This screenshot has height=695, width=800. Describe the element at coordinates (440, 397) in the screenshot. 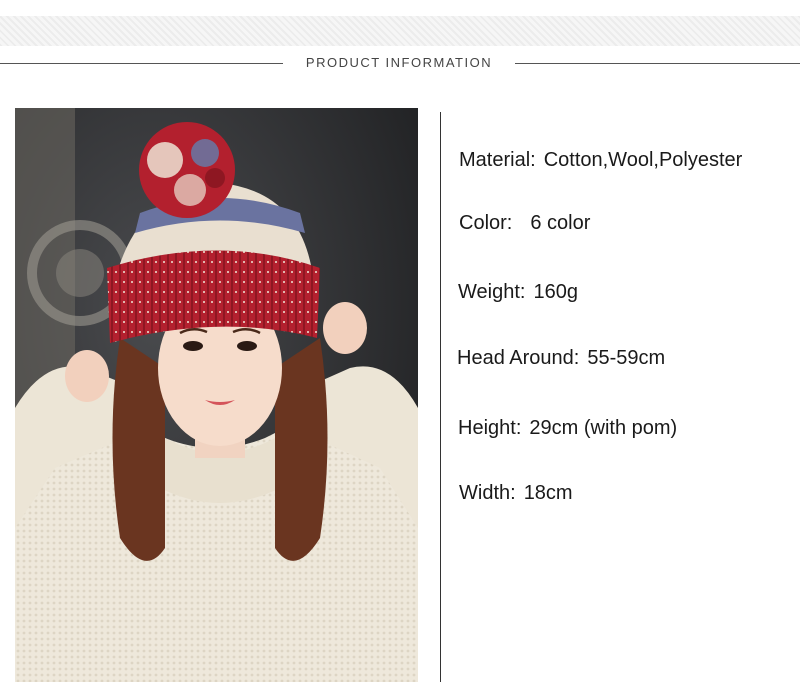

I see `vertical-divider` at that location.